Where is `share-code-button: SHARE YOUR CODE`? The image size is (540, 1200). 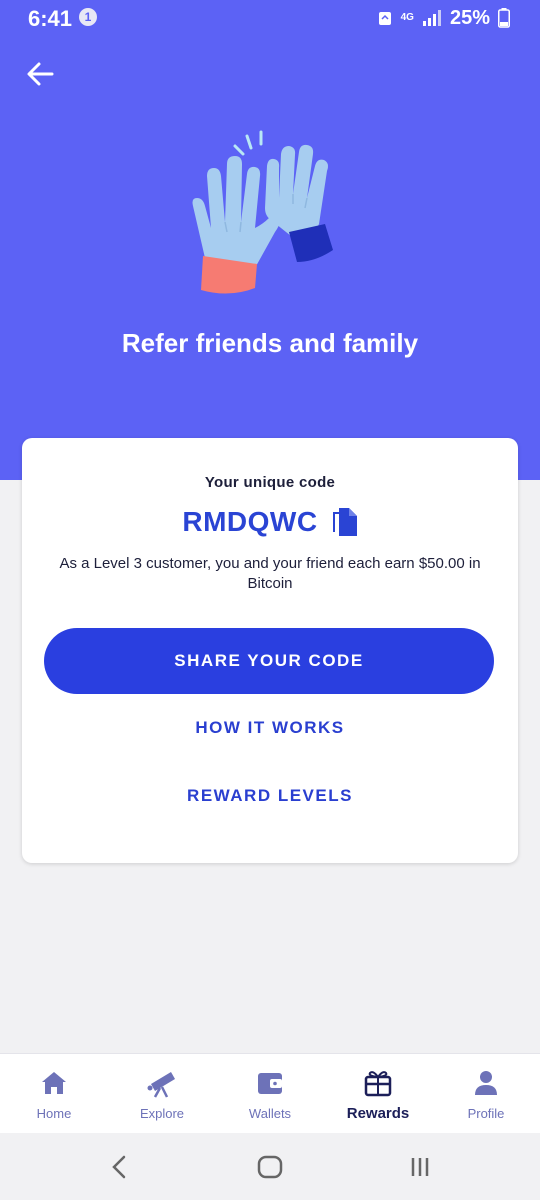
share-code-button: SHARE YOUR CODE is located at coordinates (269, 661).